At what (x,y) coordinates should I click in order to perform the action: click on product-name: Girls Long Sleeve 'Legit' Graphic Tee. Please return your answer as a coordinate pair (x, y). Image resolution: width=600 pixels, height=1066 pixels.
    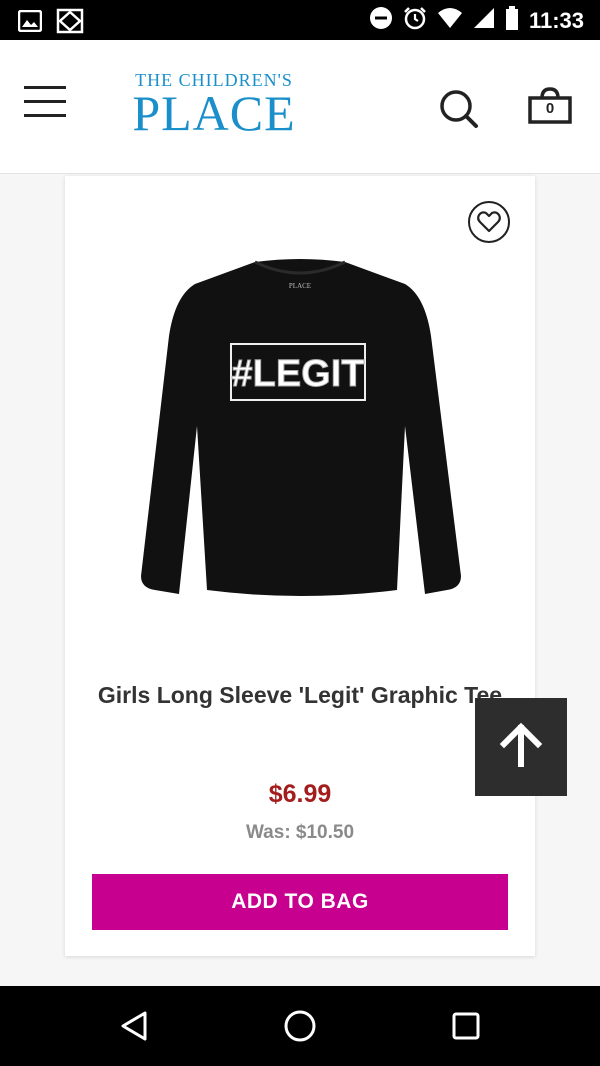
    Looking at the image, I should click on (300, 695).